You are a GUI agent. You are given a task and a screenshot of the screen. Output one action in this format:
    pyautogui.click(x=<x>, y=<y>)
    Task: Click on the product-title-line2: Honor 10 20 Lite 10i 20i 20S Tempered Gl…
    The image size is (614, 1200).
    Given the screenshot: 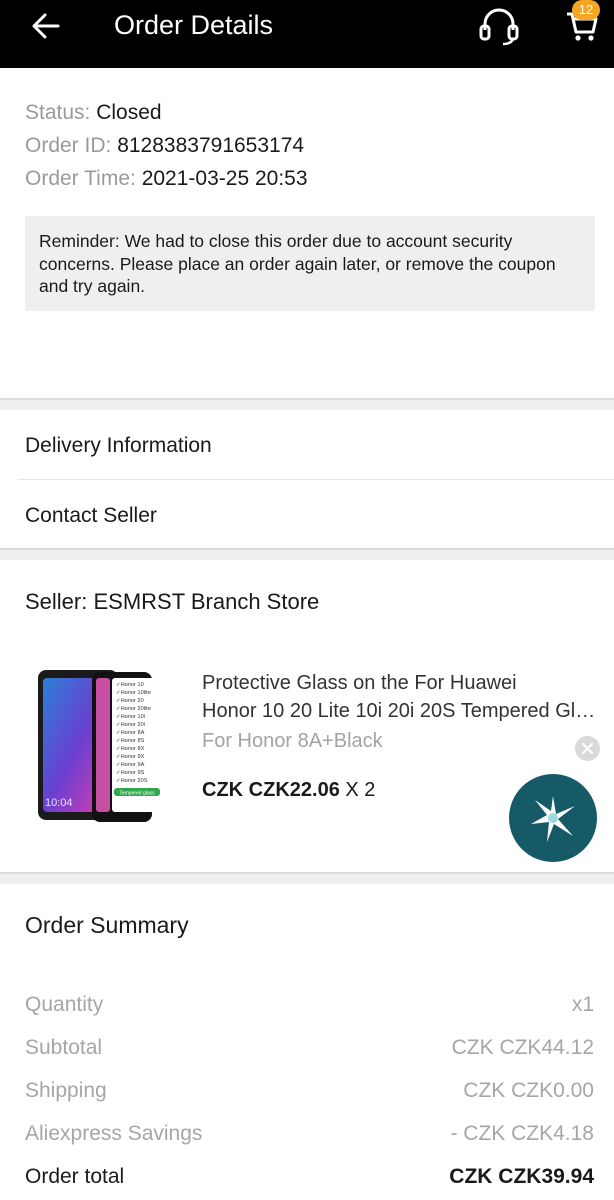 What is the action you would take?
    pyautogui.click(x=402, y=711)
    